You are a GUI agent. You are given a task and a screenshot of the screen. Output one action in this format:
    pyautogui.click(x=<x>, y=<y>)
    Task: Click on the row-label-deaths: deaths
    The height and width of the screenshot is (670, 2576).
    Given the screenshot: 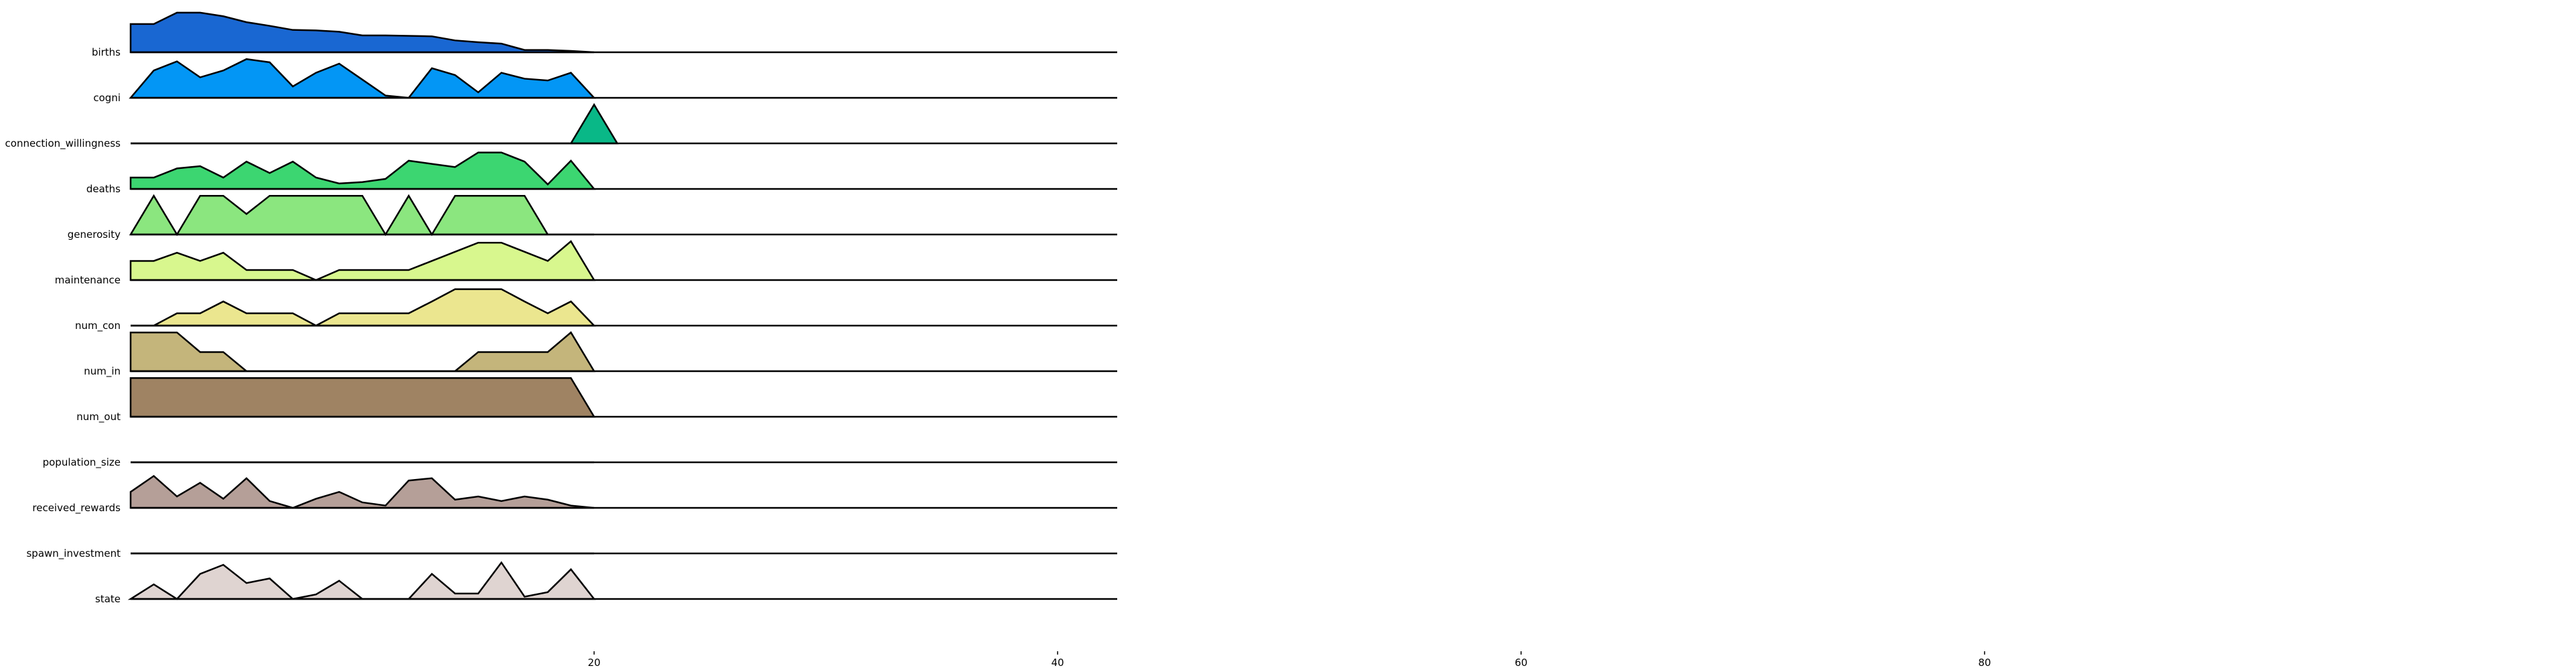 What is the action you would take?
    pyautogui.click(x=103, y=189)
    